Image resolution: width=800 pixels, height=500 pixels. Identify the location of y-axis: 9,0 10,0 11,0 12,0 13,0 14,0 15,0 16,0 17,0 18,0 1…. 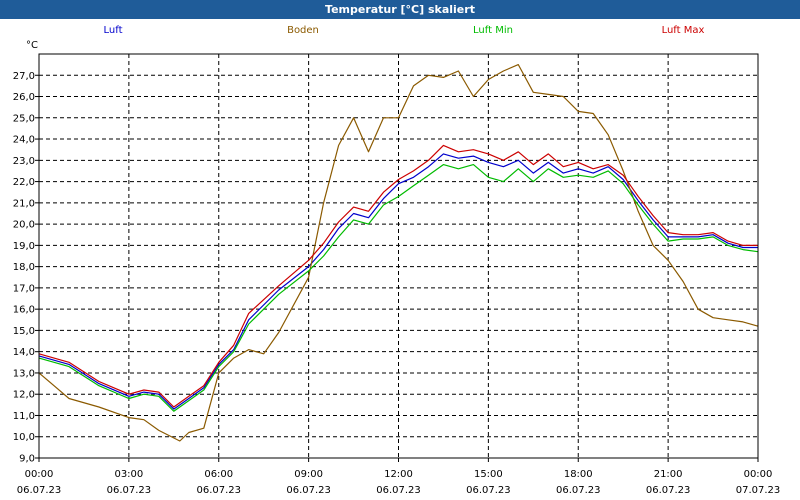
(26, 268).